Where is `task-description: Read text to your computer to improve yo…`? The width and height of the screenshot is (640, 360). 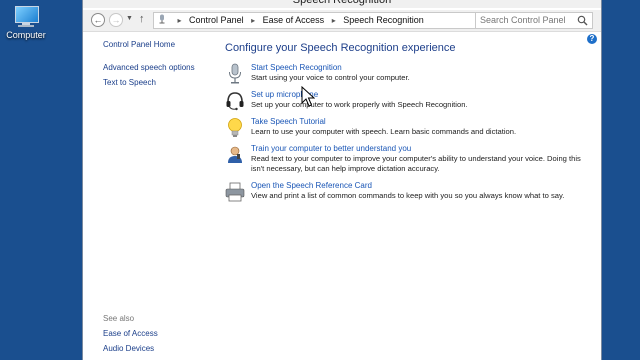
task-description: Read text to your computer to improve yo… is located at coordinates (416, 163).